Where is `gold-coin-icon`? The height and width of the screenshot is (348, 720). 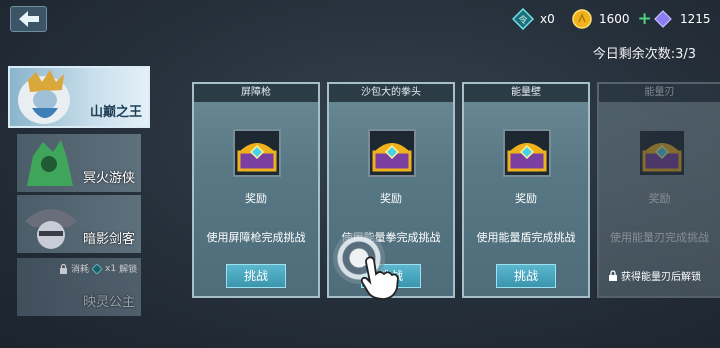
gold-coin-icon is located at coordinates (582, 19).